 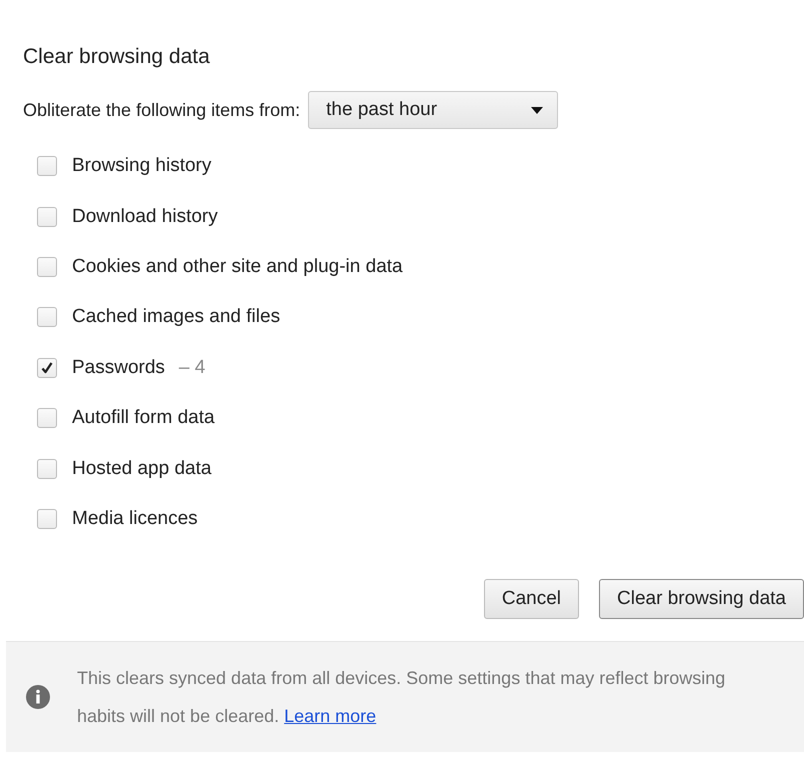 What do you see at coordinates (433, 110) in the screenshot?
I see `period-dropdown: the past hour` at bounding box center [433, 110].